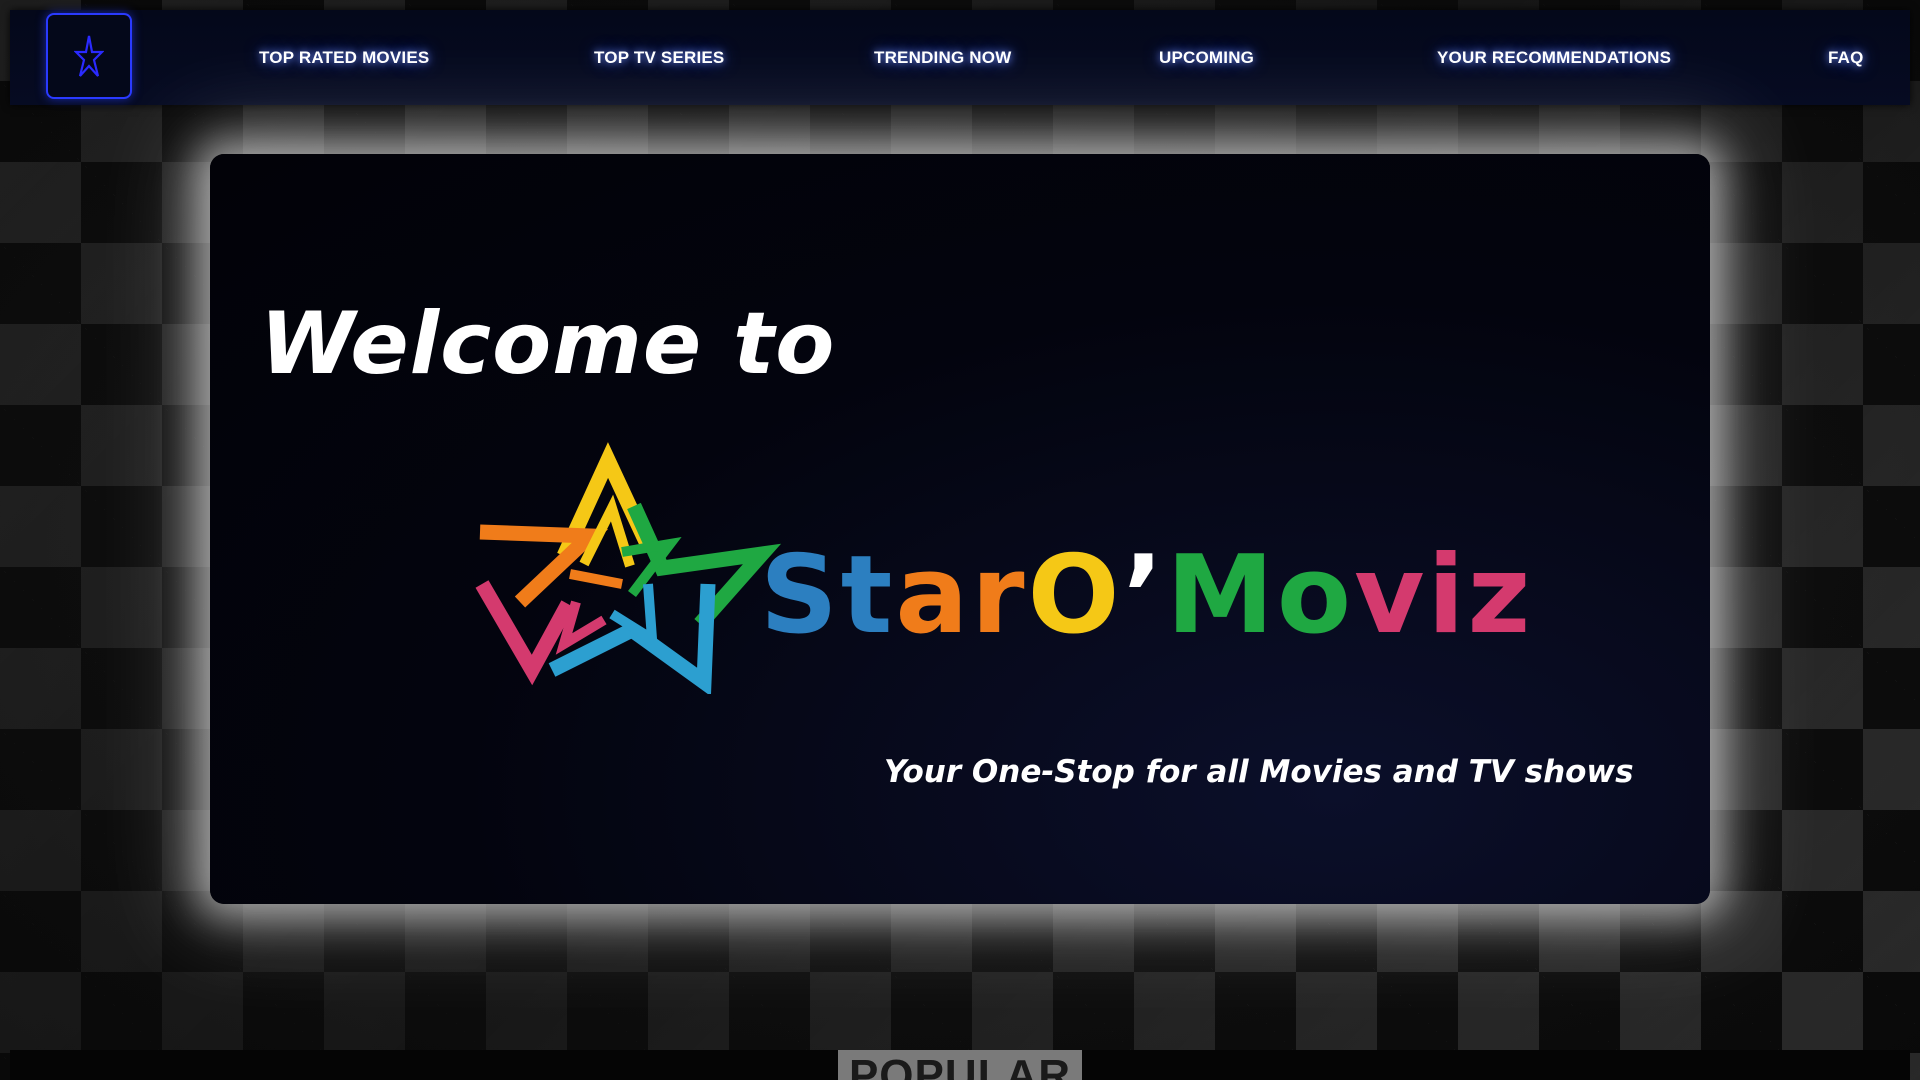  I want to click on brand-part-7: v, so click(1391, 595).